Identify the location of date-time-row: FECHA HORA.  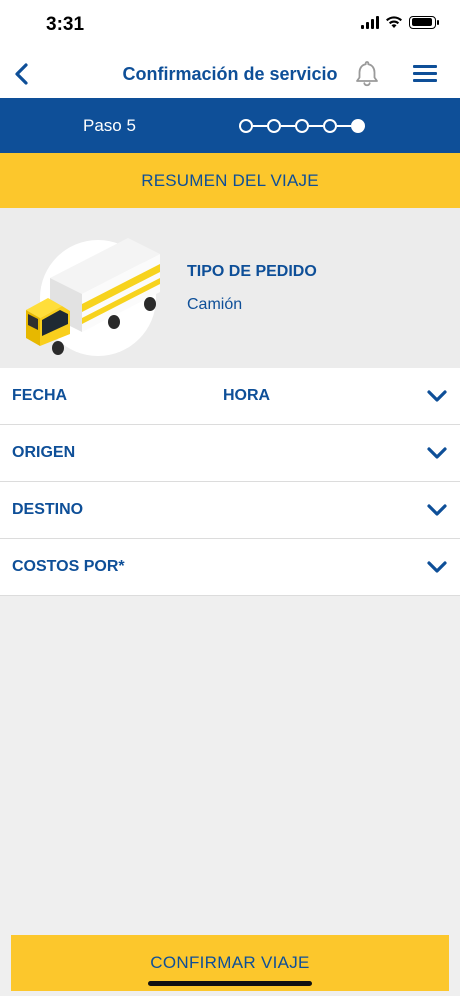
(230, 396).